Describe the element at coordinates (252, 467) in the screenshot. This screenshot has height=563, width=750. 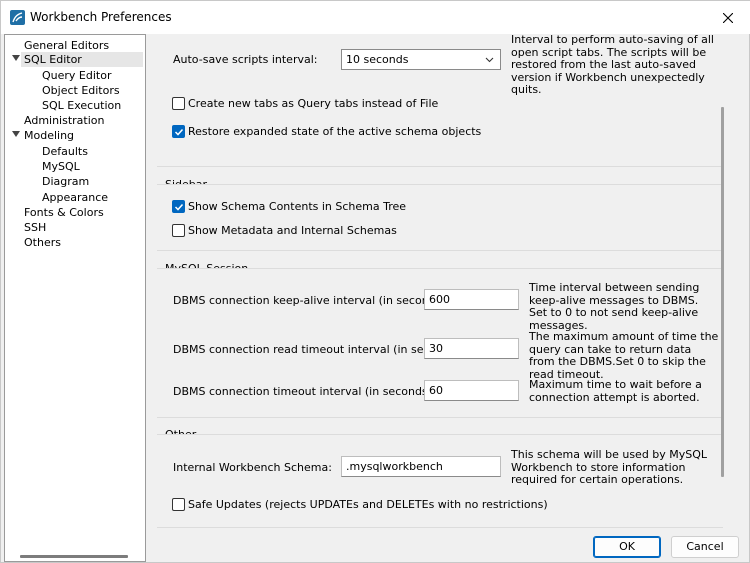
I see `schema-label: Internal Workbench Schema:` at that location.